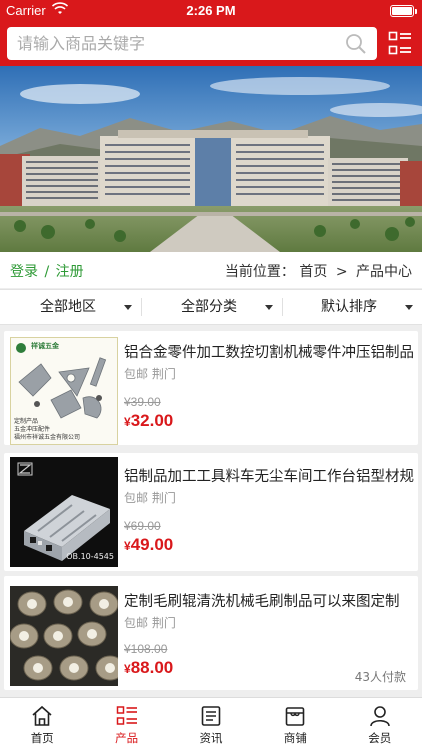 This screenshot has height=750, width=422. What do you see at coordinates (47, 437) in the screenshot?
I see `thumb-caption-line: 福州市祥诚五金有限公司` at bounding box center [47, 437].